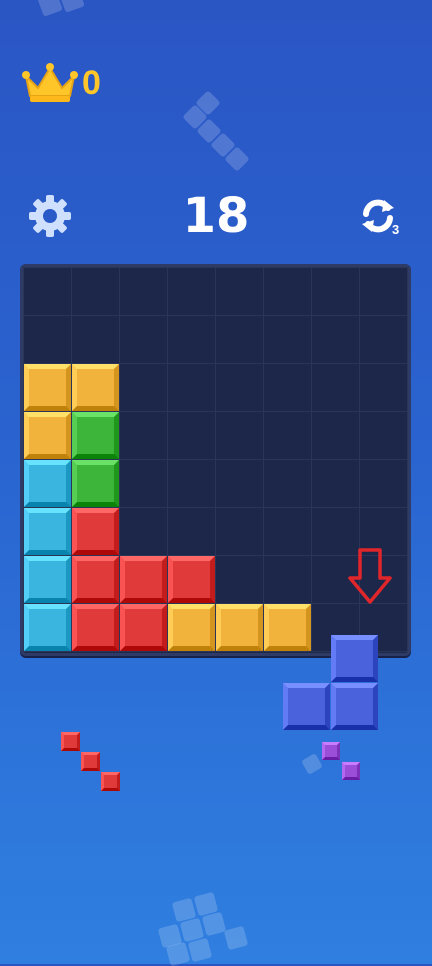 This screenshot has height=966, width=432. I want to click on refresh-button: 3, so click(381, 219).